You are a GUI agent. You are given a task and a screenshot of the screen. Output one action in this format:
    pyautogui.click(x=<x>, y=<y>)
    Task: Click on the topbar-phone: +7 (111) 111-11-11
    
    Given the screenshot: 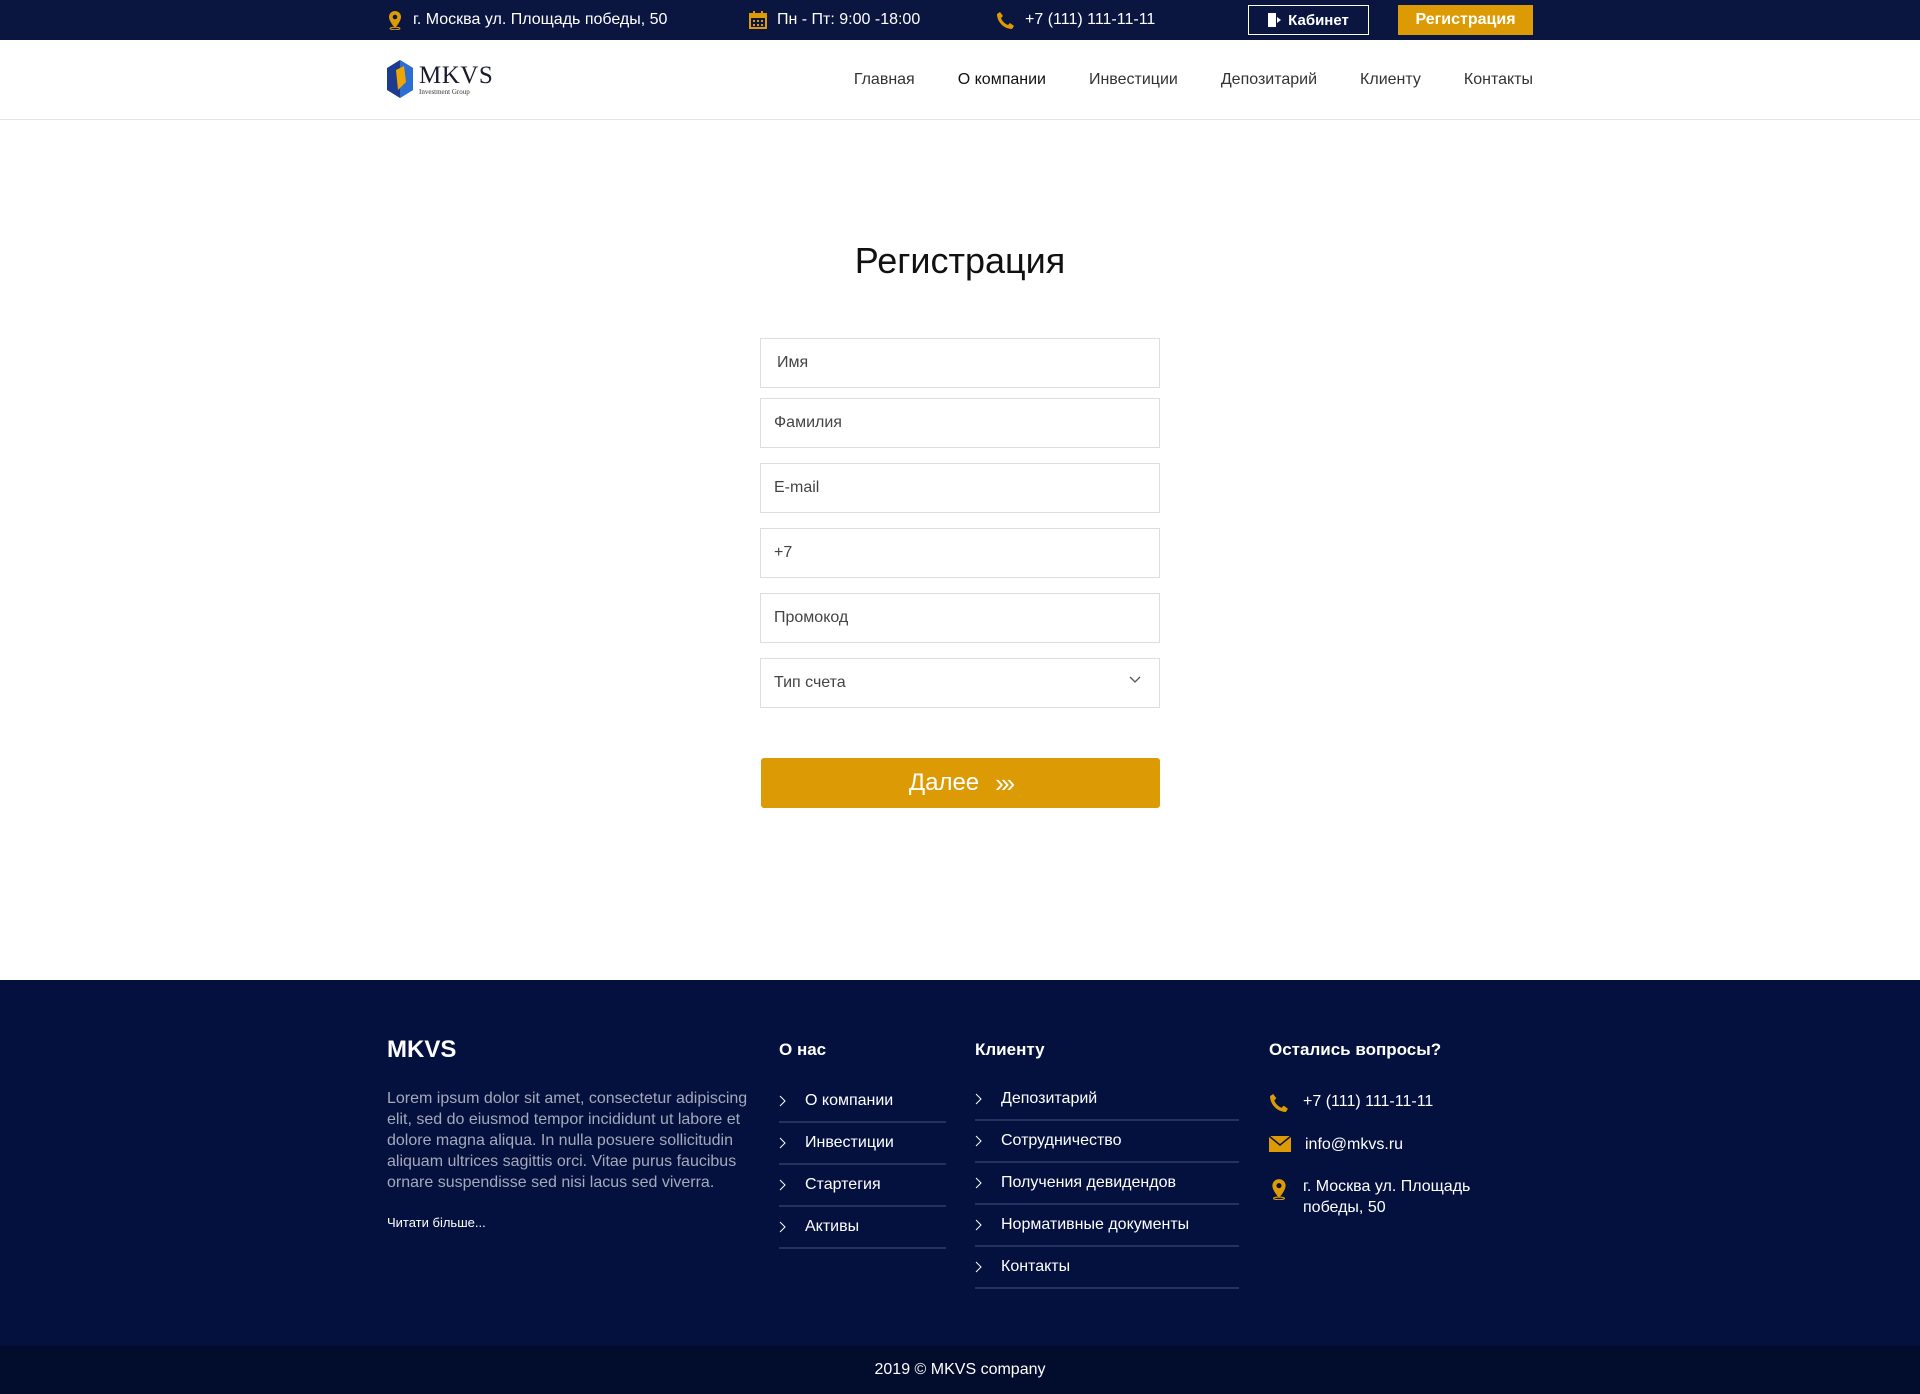 What is the action you would take?
    pyautogui.click(x=1075, y=20)
    